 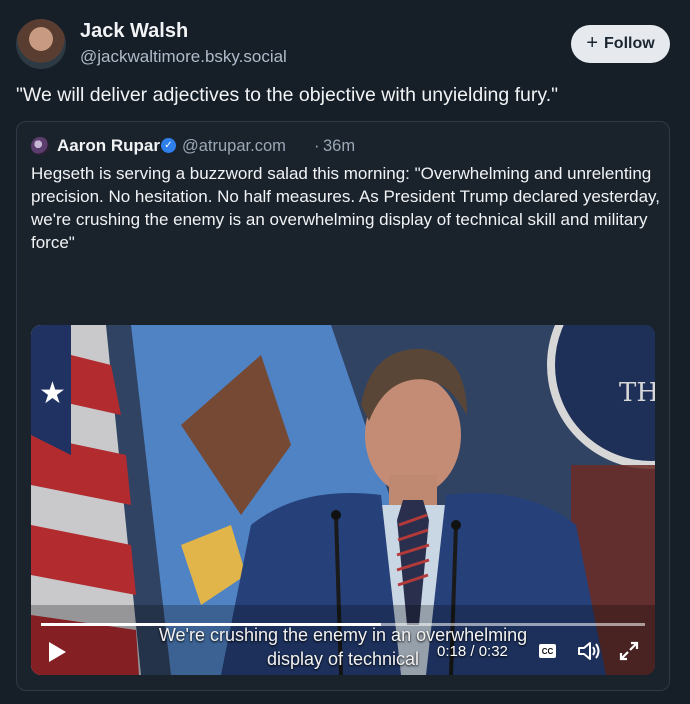 I want to click on author-handle: @jackwaltimore.bsky.social, so click(x=183, y=57).